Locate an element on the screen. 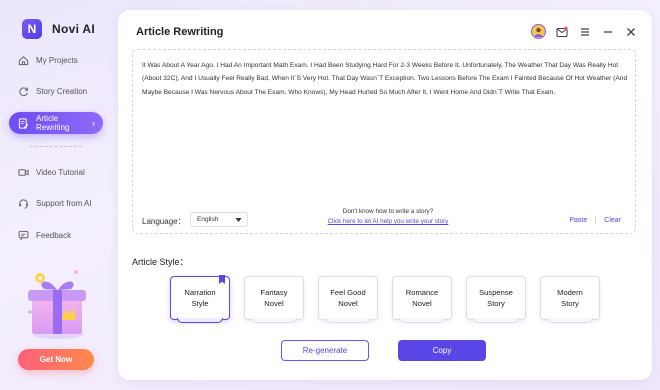 The image size is (660, 390). home-icon is located at coordinates (23, 60).